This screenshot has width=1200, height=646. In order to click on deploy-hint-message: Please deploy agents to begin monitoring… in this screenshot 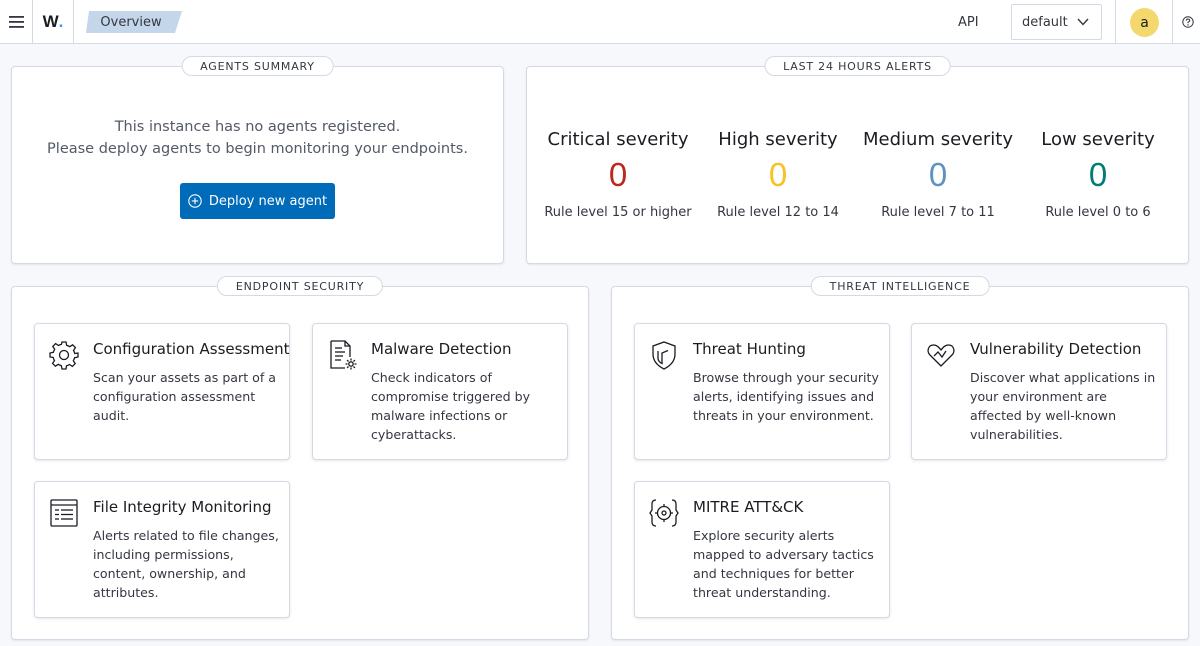, I will do `click(257, 149)`.